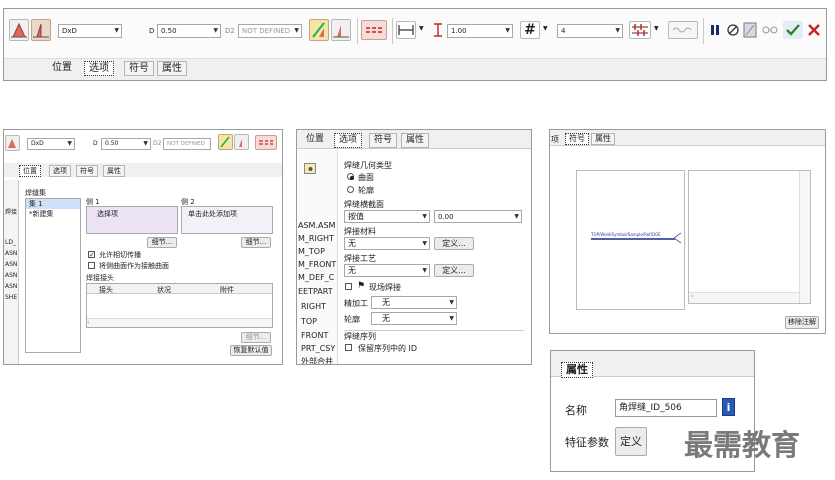  I want to click on cancel-x-icon, so click(814, 30).